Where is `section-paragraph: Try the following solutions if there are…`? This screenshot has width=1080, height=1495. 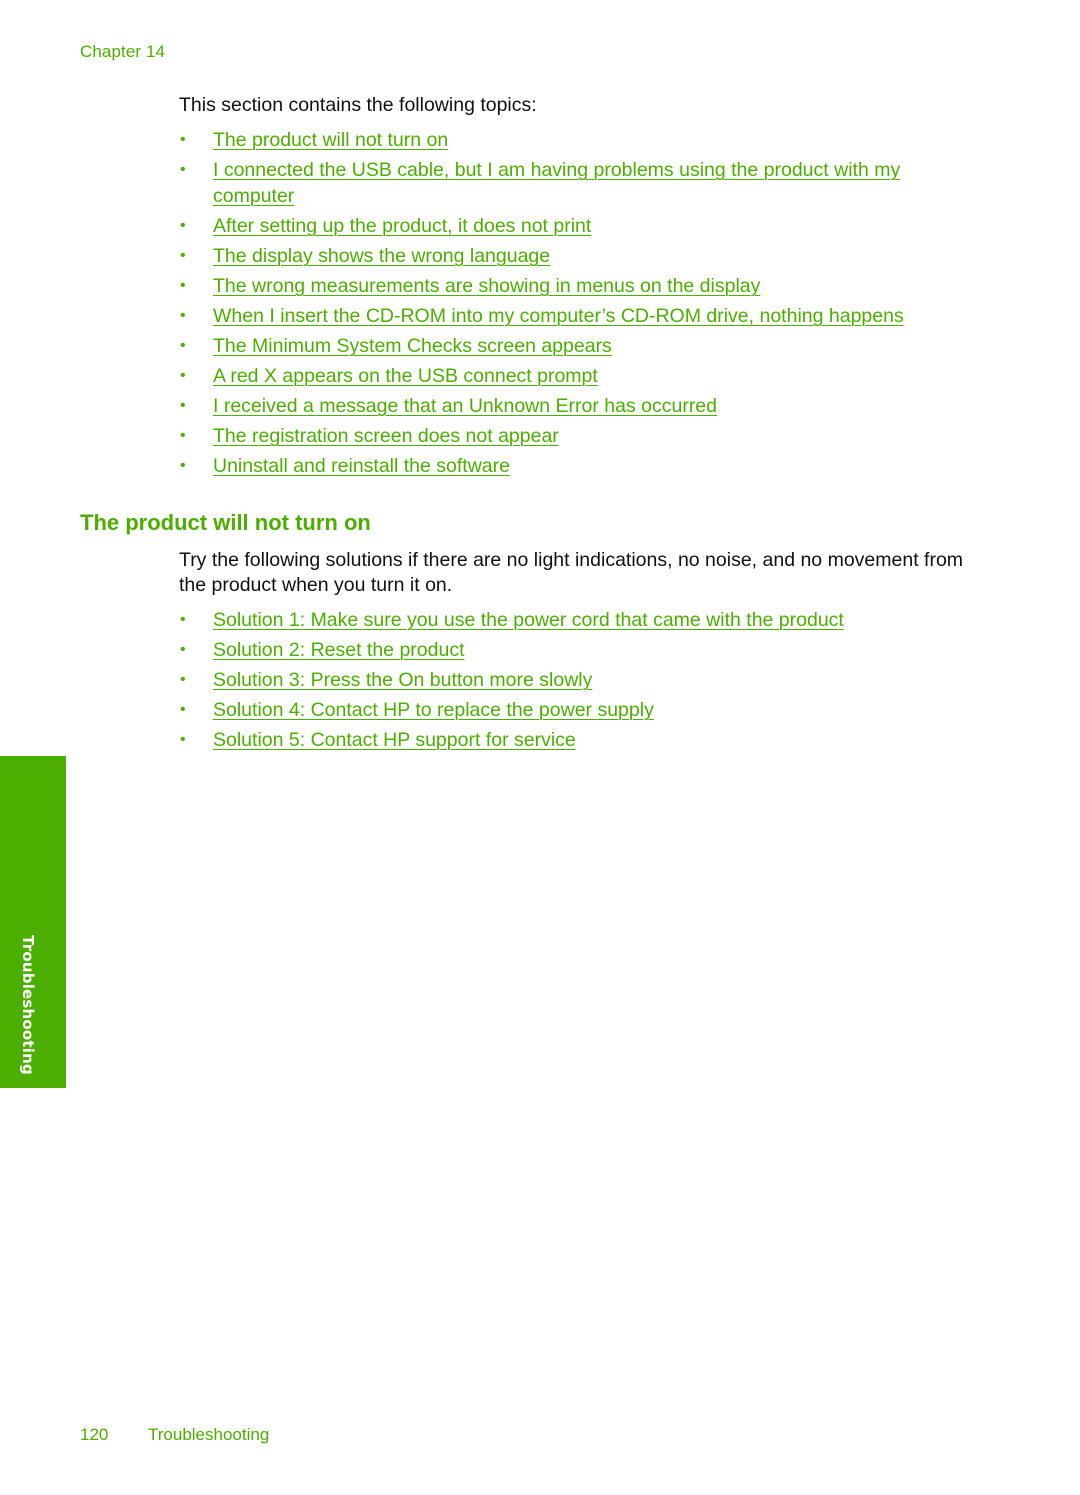
section-paragraph: Try the following solutions if there are… is located at coordinates (571, 572).